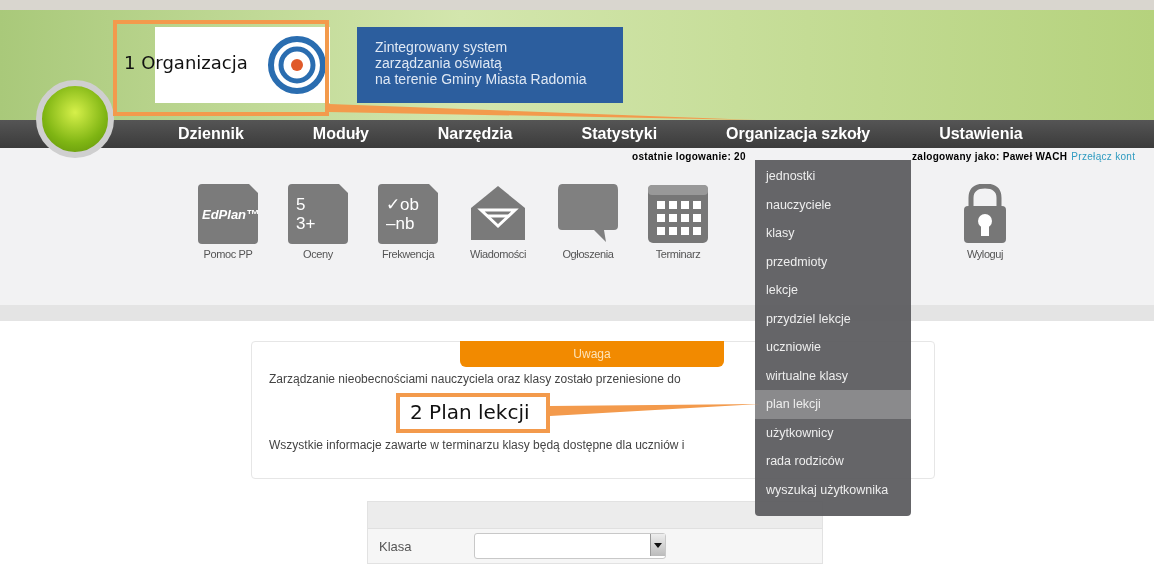  What do you see at coordinates (475, 379) in the screenshot?
I see `notice-text: Zarządzanie nieobecnościami nauczyciela oraz klasy zostało przeniesione do` at bounding box center [475, 379].